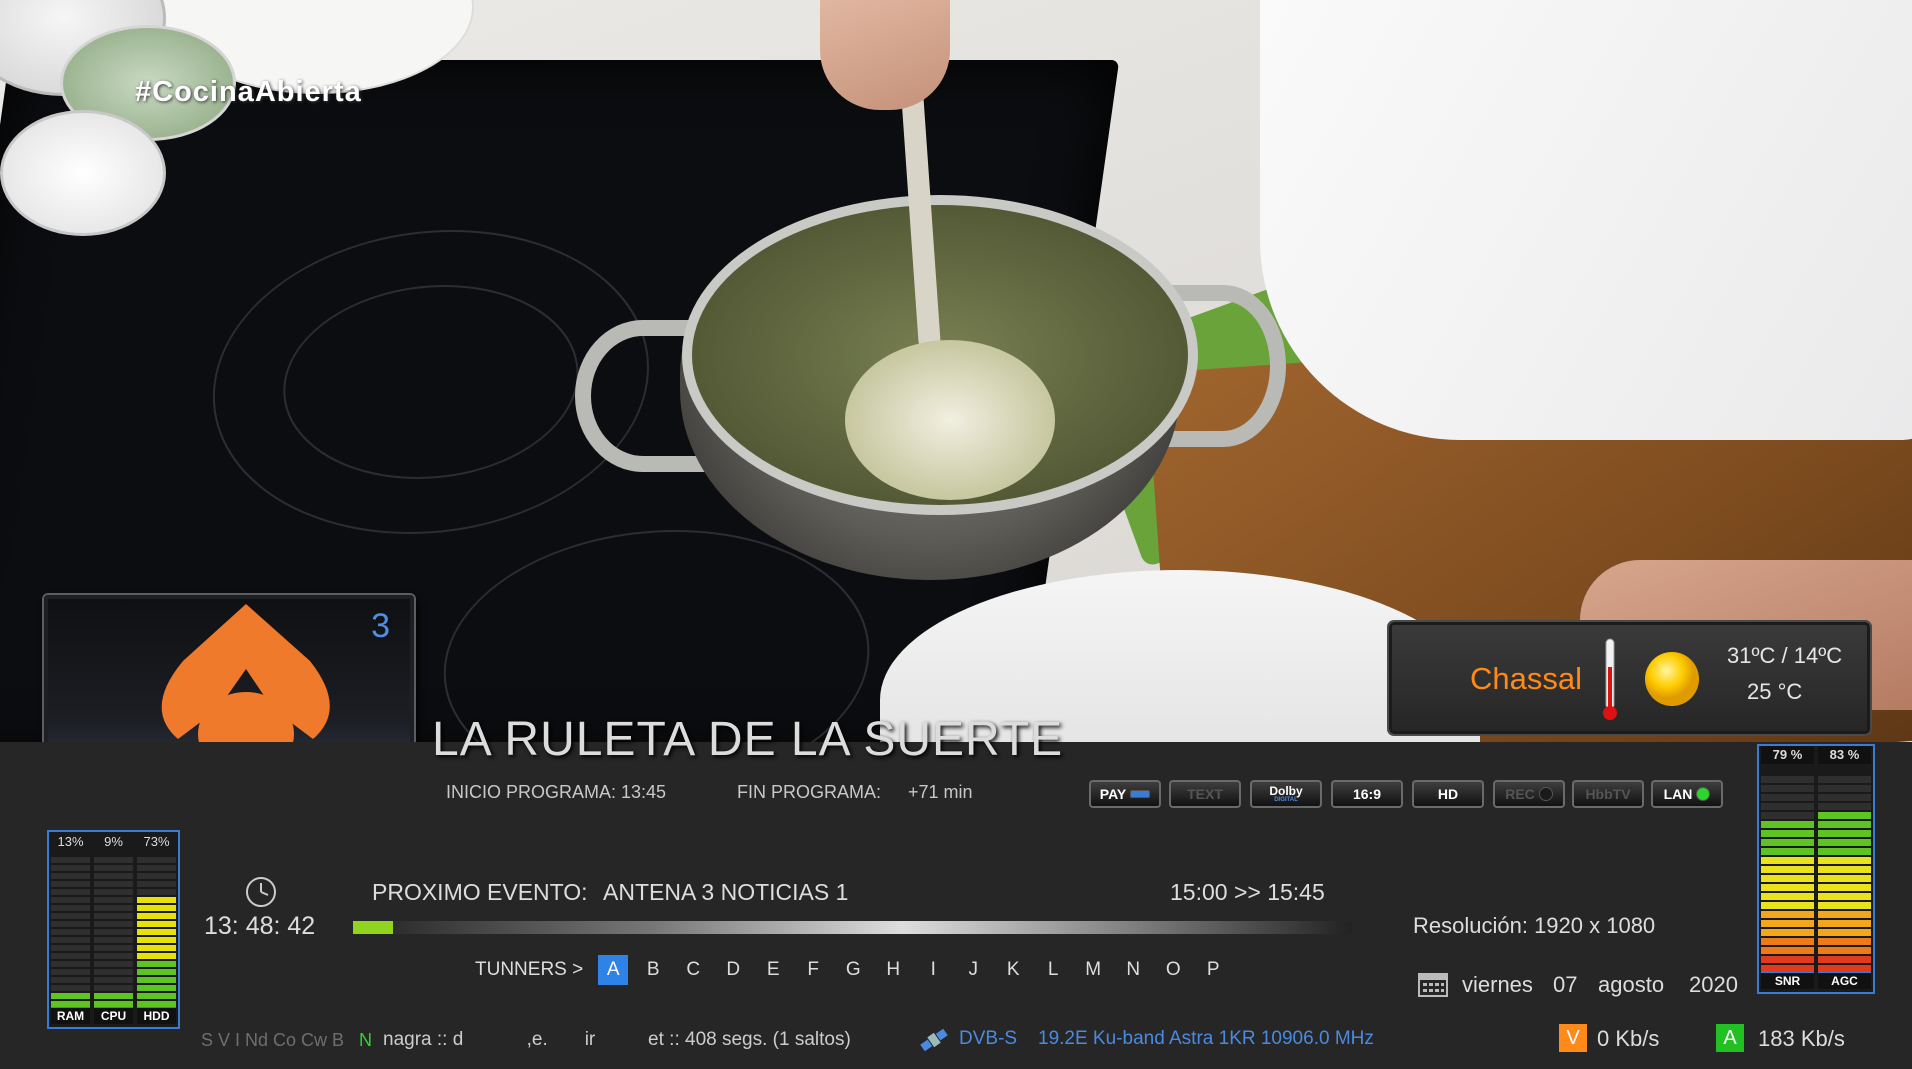 Image resolution: width=1912 pixels, height=1069 pixels. I want to click on dvb-system: DVB-S, so click(988, 1038).